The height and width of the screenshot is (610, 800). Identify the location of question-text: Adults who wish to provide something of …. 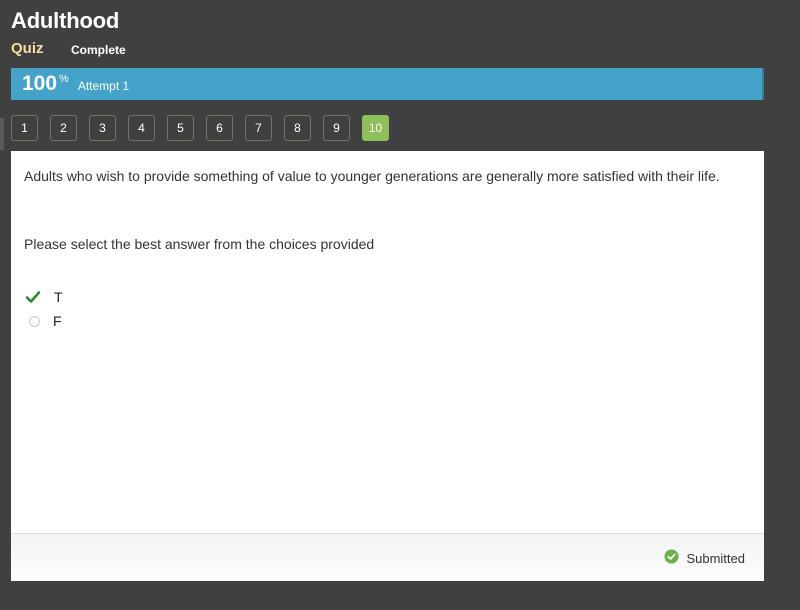
(372, 176).